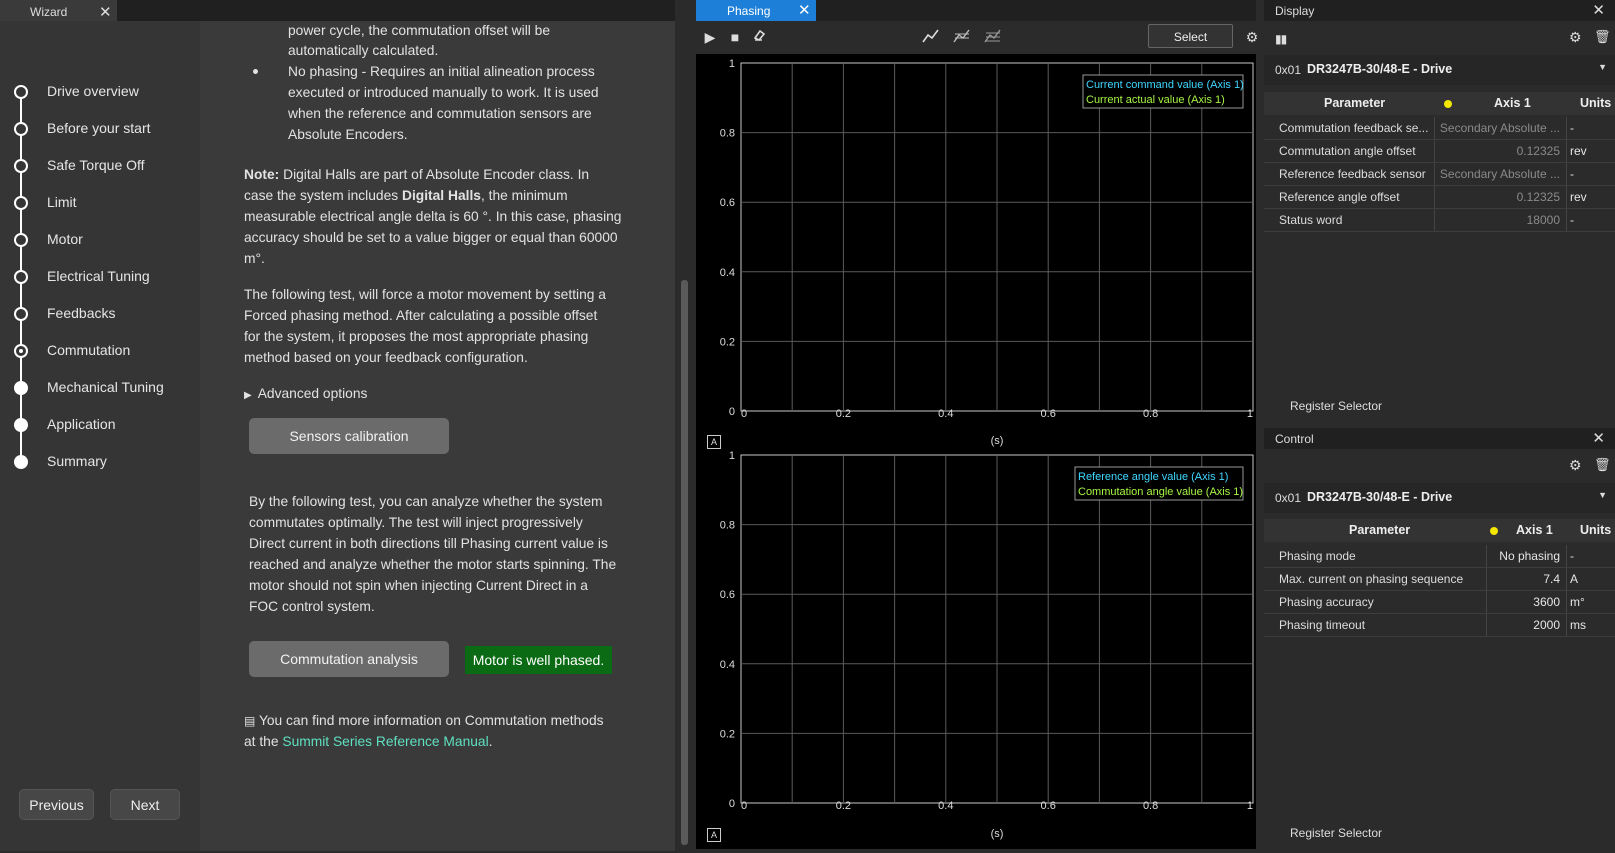 This screenshot has width=1615, height=853. I want to click on parameter-name: Reference angle offset, so click(1339, 197).